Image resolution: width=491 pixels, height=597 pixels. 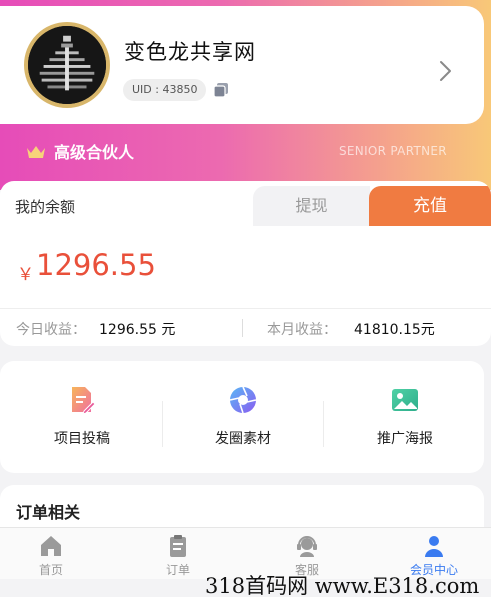 What do you see at coordinates (48, 512) in the screenshot?
I see `orders-title: 订单相关` at bounding box center [48, 512].